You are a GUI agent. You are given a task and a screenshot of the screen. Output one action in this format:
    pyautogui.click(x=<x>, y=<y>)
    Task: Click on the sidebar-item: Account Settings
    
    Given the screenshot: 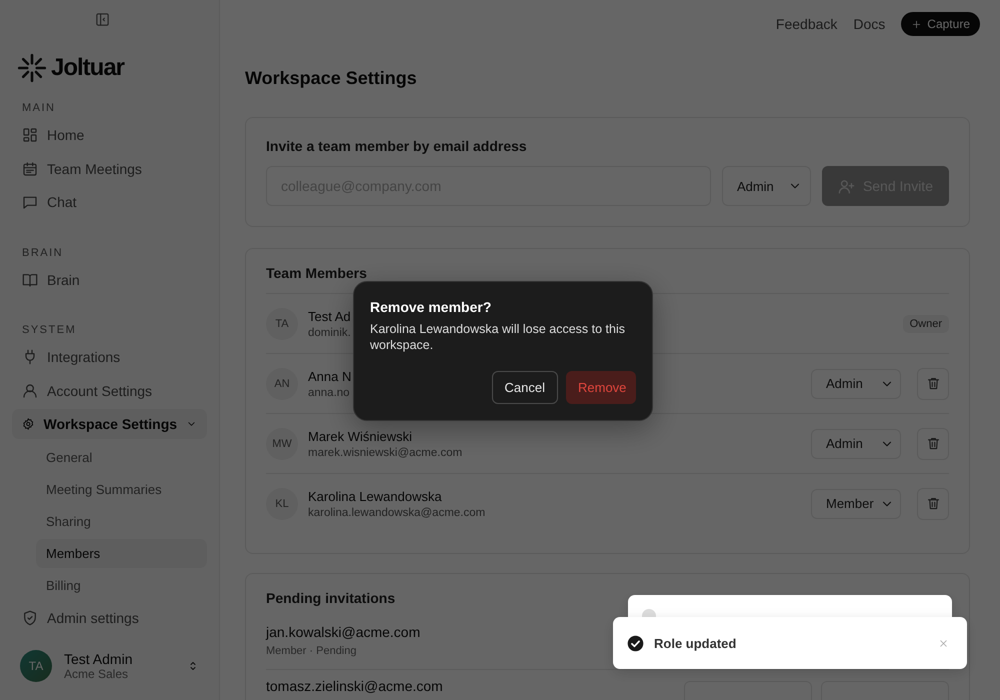 What is the action you would take?
    pyautogui.click(x=109, y=391)
    